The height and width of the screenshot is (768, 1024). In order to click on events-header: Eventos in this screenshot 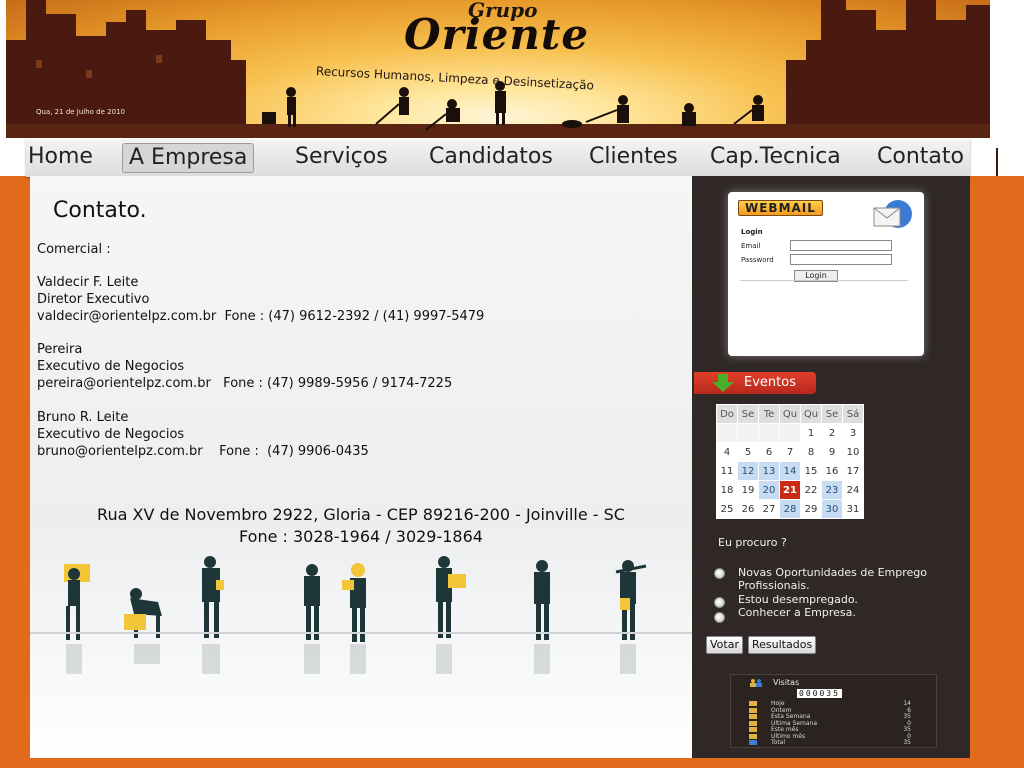, I will do `click(755, 383)`.